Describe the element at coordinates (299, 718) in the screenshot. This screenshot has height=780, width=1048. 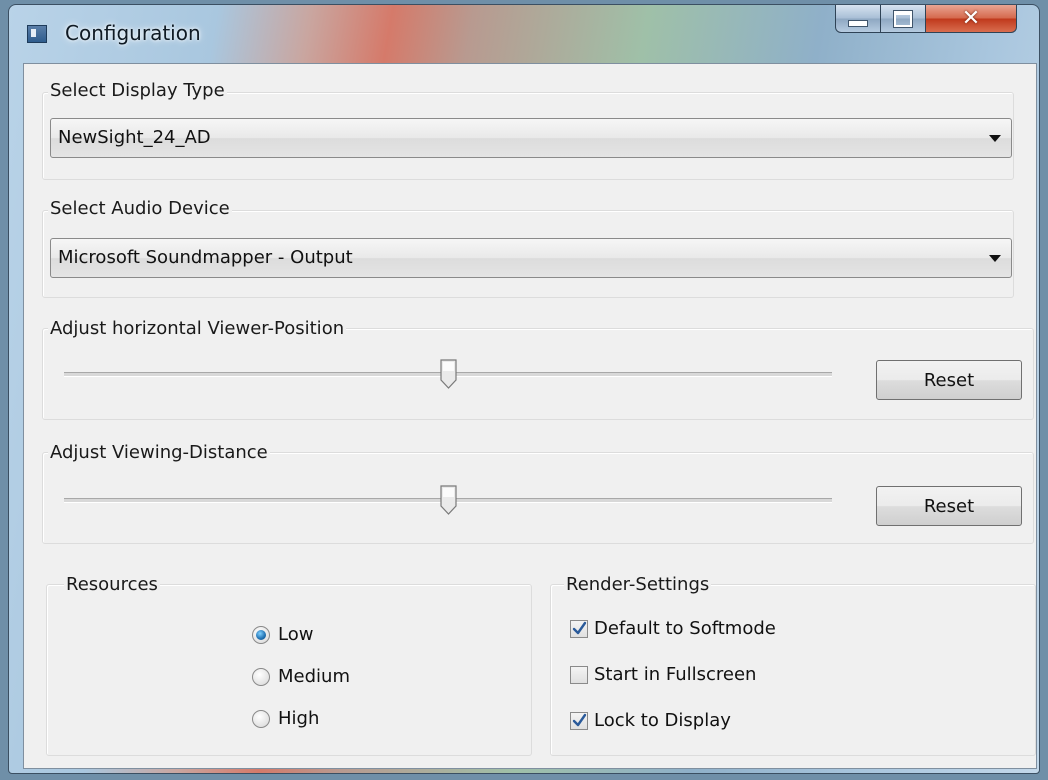
I see `resources-option-label: High` at that location.